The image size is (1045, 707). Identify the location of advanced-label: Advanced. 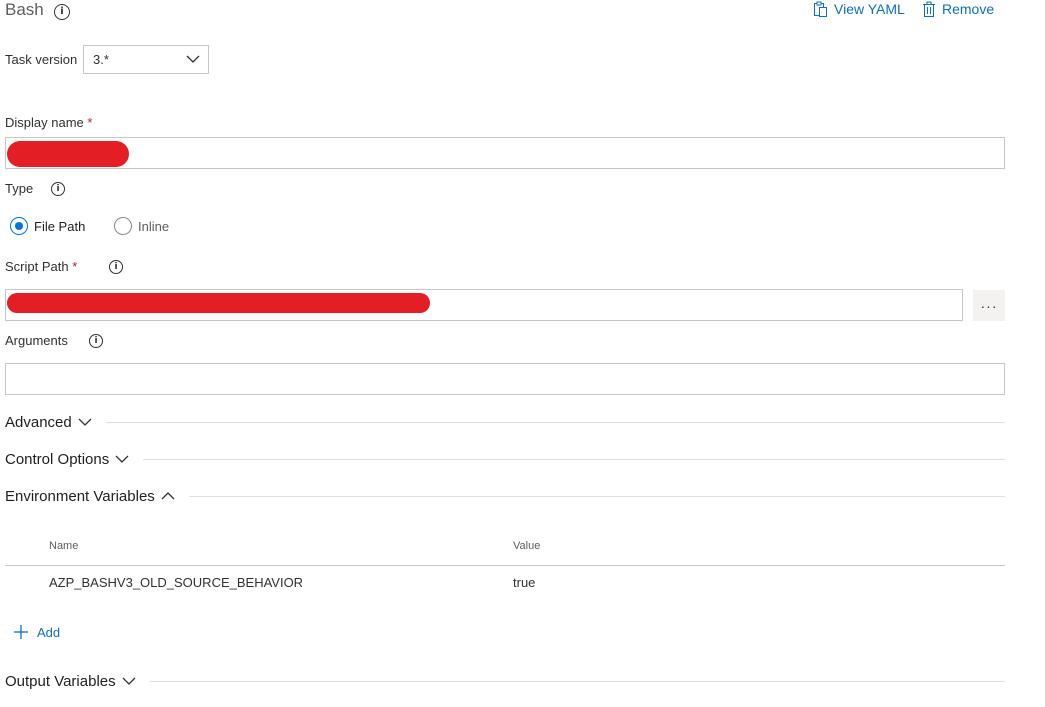
(38, 422).